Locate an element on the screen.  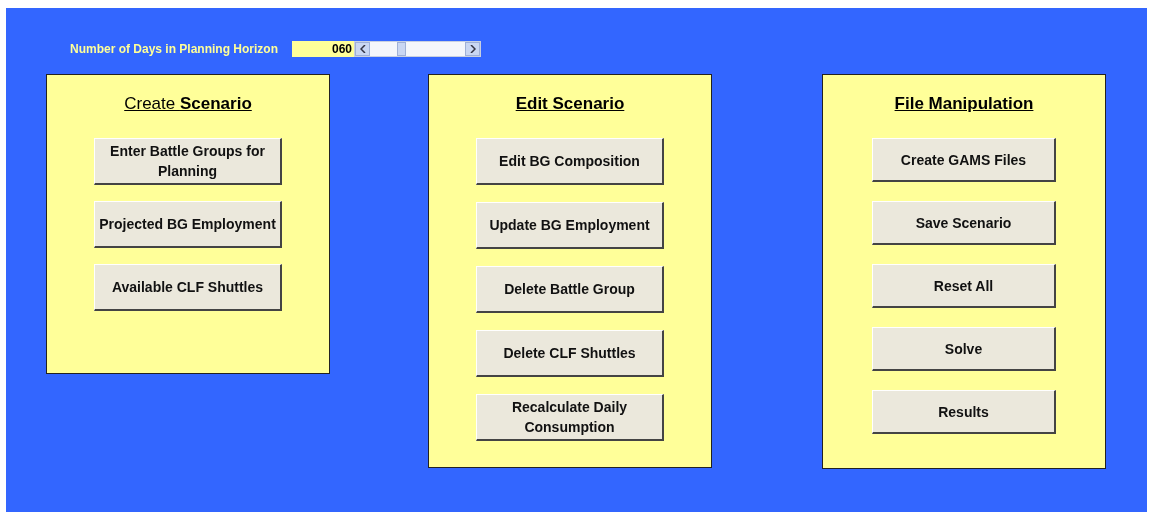
action-button: Recalculate Daily Consumption is located at coordinates (570, 417).